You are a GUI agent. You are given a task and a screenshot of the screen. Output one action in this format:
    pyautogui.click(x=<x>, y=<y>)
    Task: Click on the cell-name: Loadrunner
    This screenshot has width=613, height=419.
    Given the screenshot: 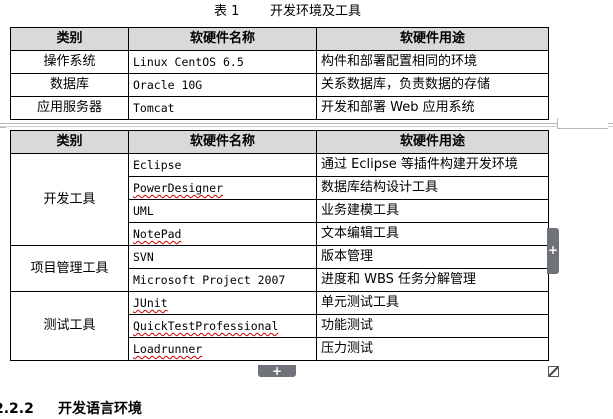 What is the action you would take?
    pyautogui.click(x=222, y=349)
    